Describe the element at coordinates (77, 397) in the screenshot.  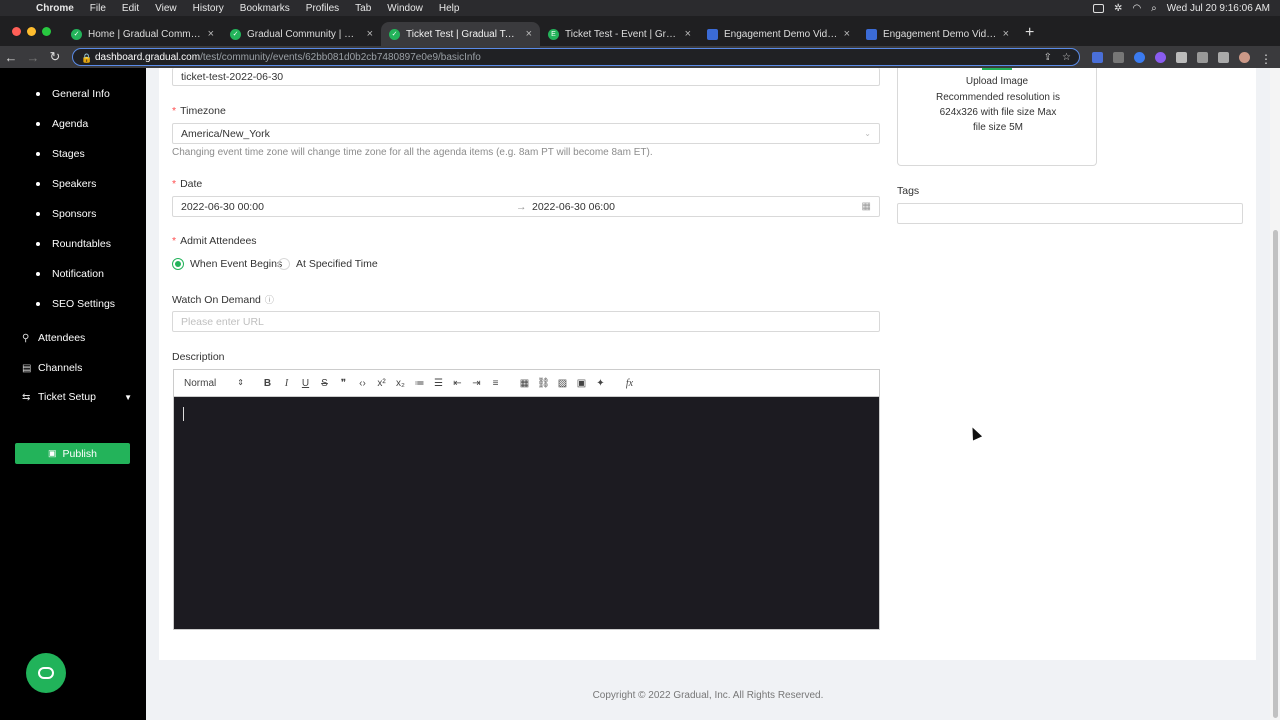
I see `sidebar-item-ticket-setup: ⇆ Ticket Setup ▼` at that location.